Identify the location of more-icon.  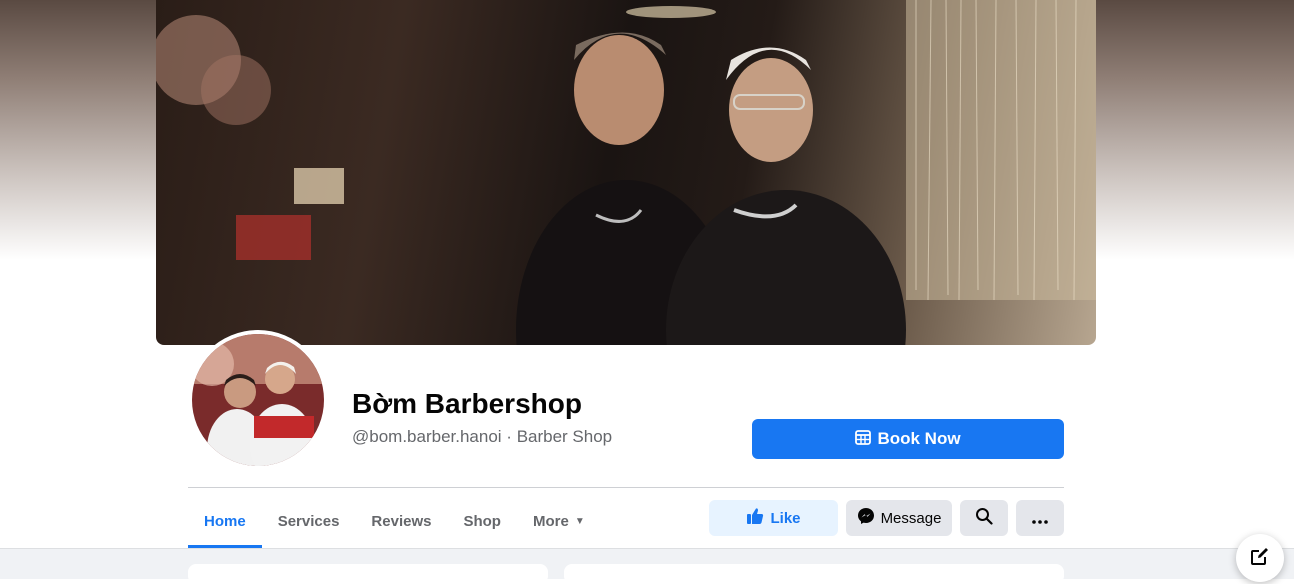
(1040, 518).